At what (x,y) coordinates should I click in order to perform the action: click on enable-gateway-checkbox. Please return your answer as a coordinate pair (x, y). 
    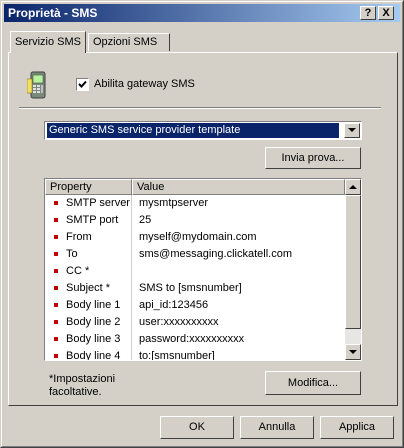
    Looking at the image, I should click on (82, 84).